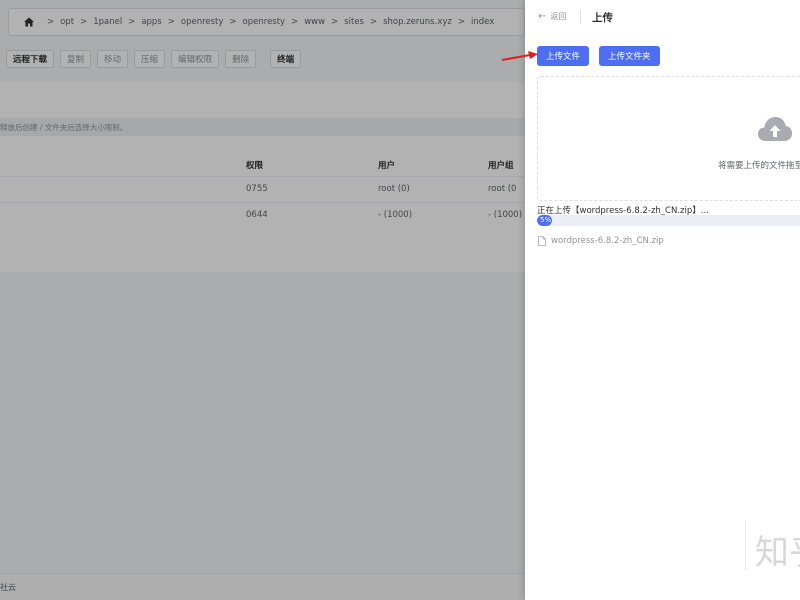 The image size is (800, 600). Describe the element at coordinates (777, 553) in the screenshot. I see `watermark: 知乎` at that location.